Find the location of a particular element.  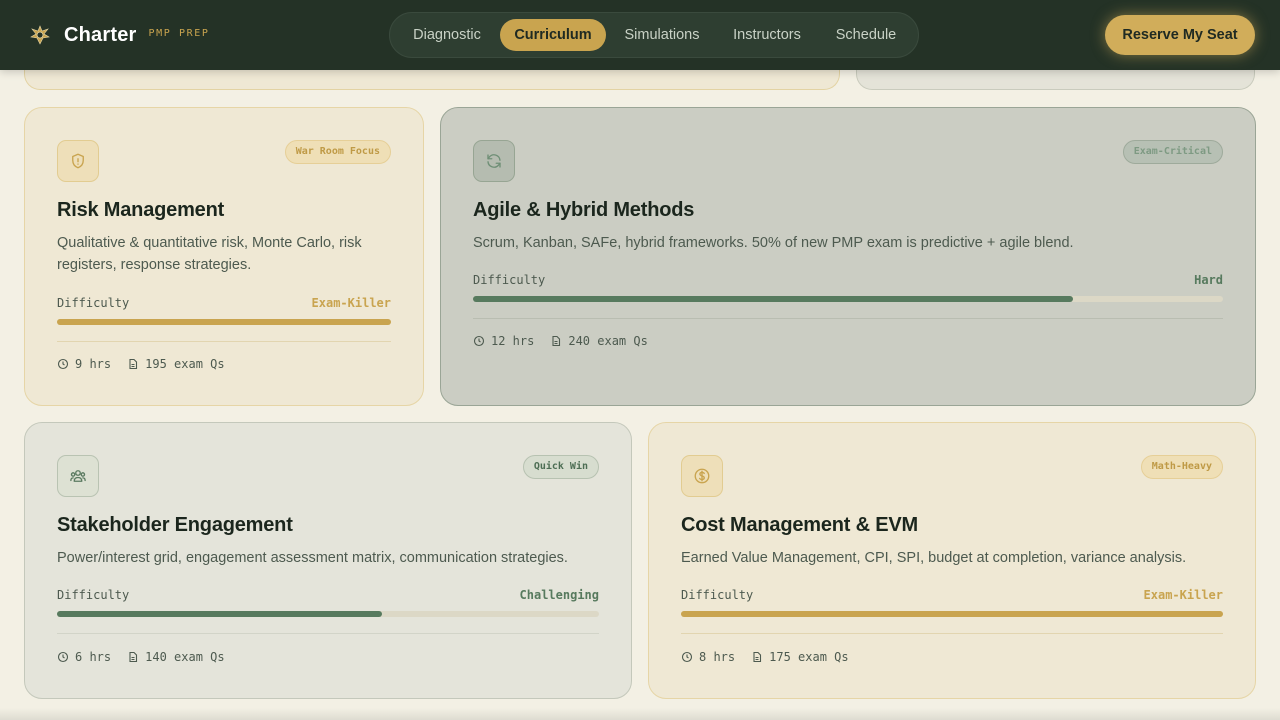

hours-meta: 12 hrs is located at coordinates (503, 341).